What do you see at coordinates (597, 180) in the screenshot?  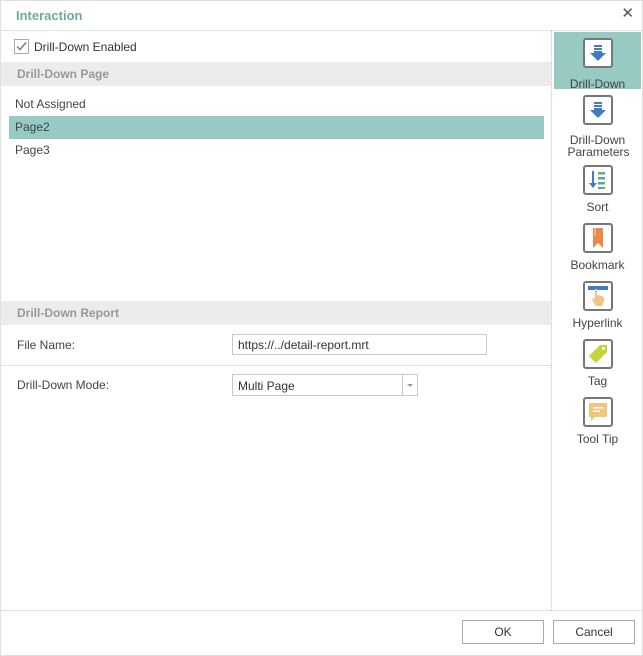 I see `sort-icon` at bounding box center [597, 180].